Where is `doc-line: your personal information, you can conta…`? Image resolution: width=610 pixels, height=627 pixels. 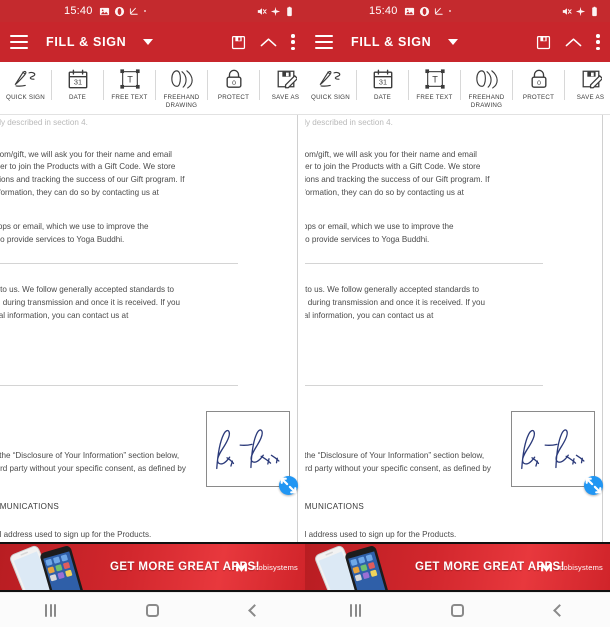
doc-line: your personal information, you can conta… is located at coordinates (369, 315).